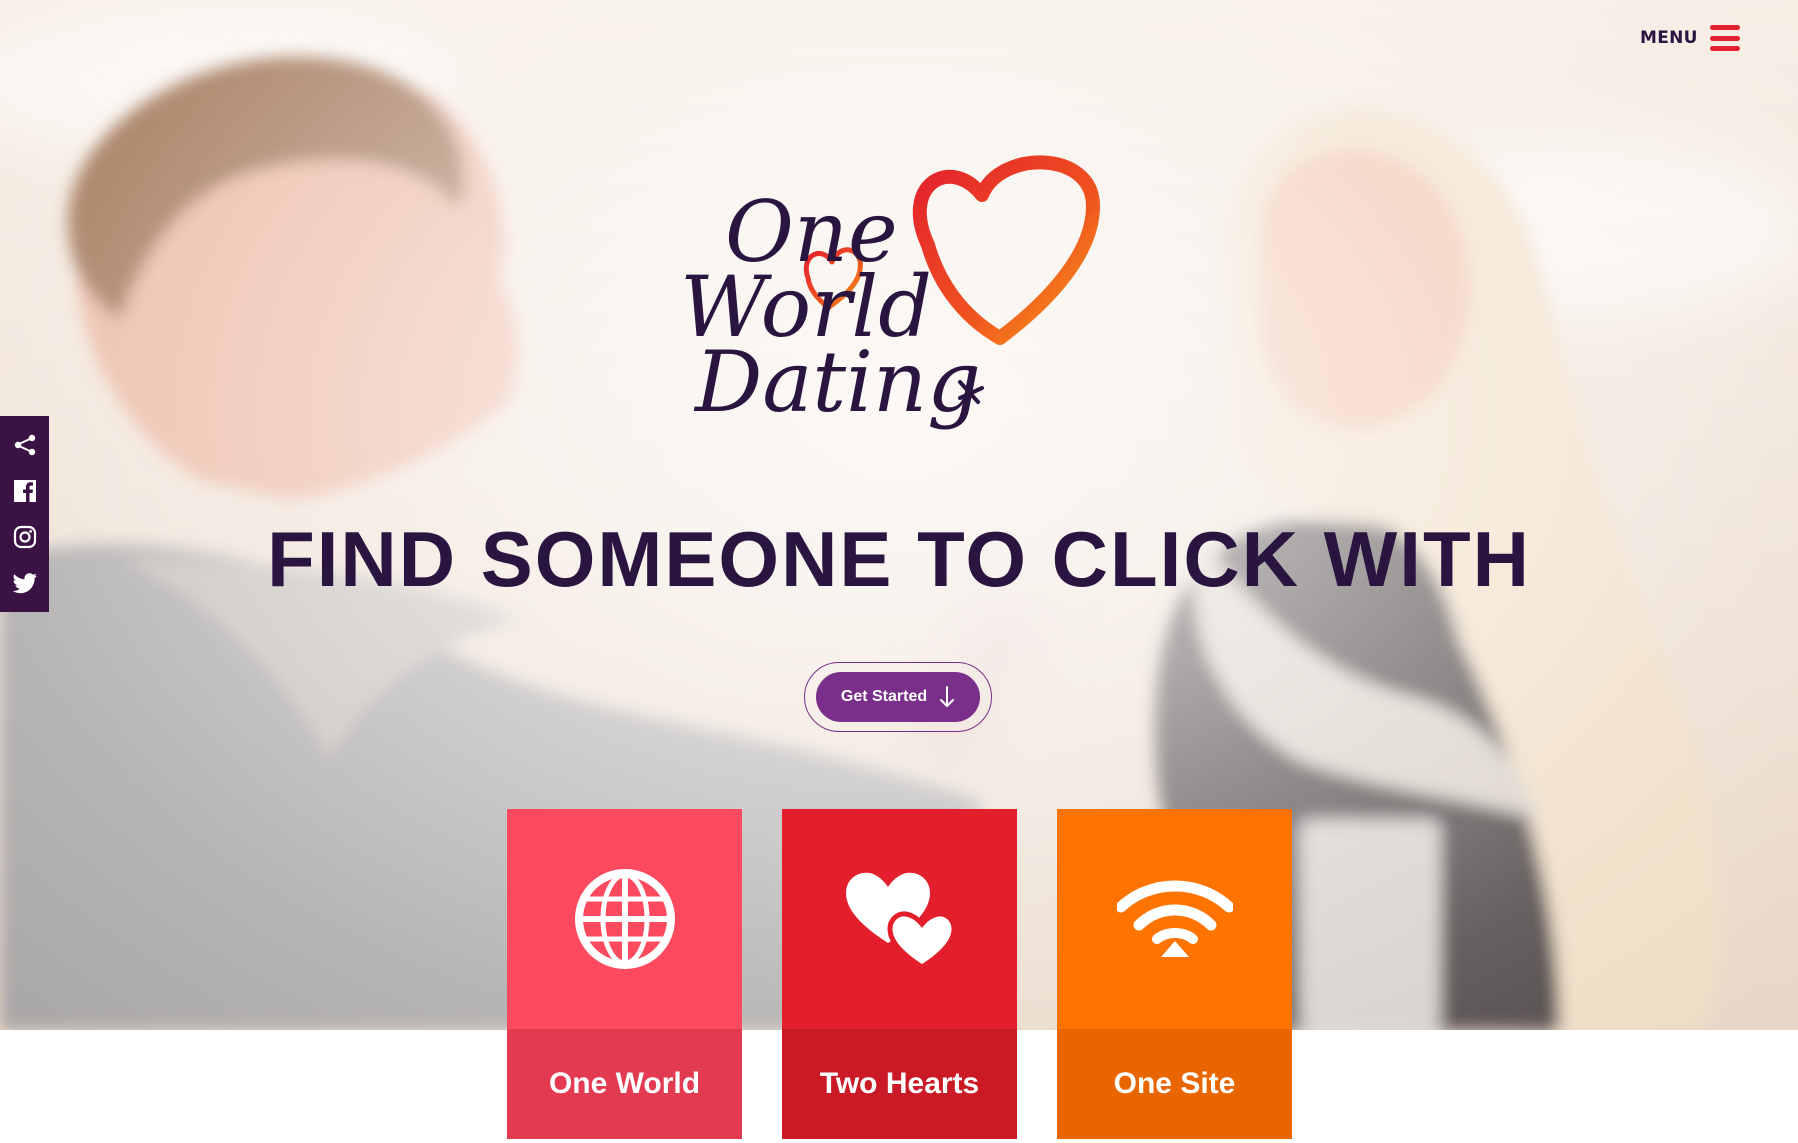 The image size is (1798, 1143). I want to click on tile-one-world-label: One World, so click(624, 1084).